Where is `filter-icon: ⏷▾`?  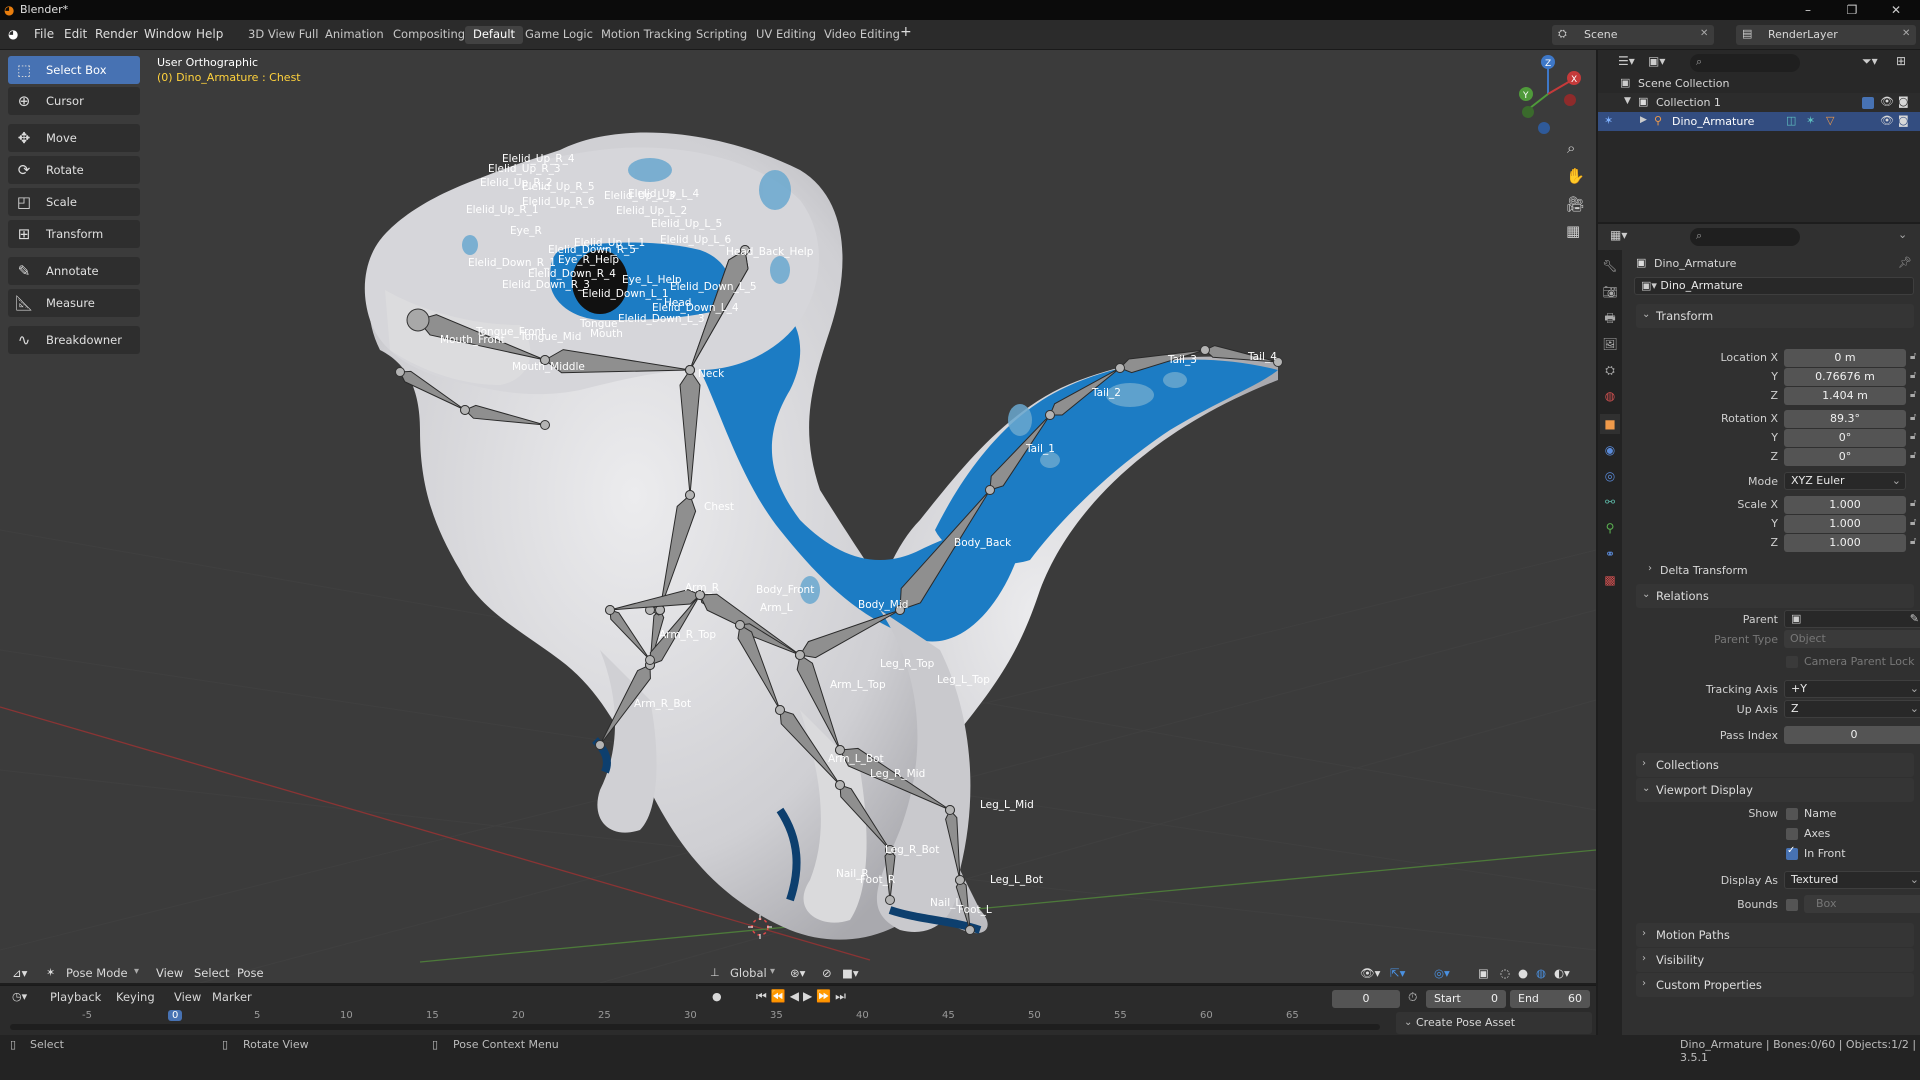
filter-icon: ⏷▾ is located at coordinates (1870, 61).